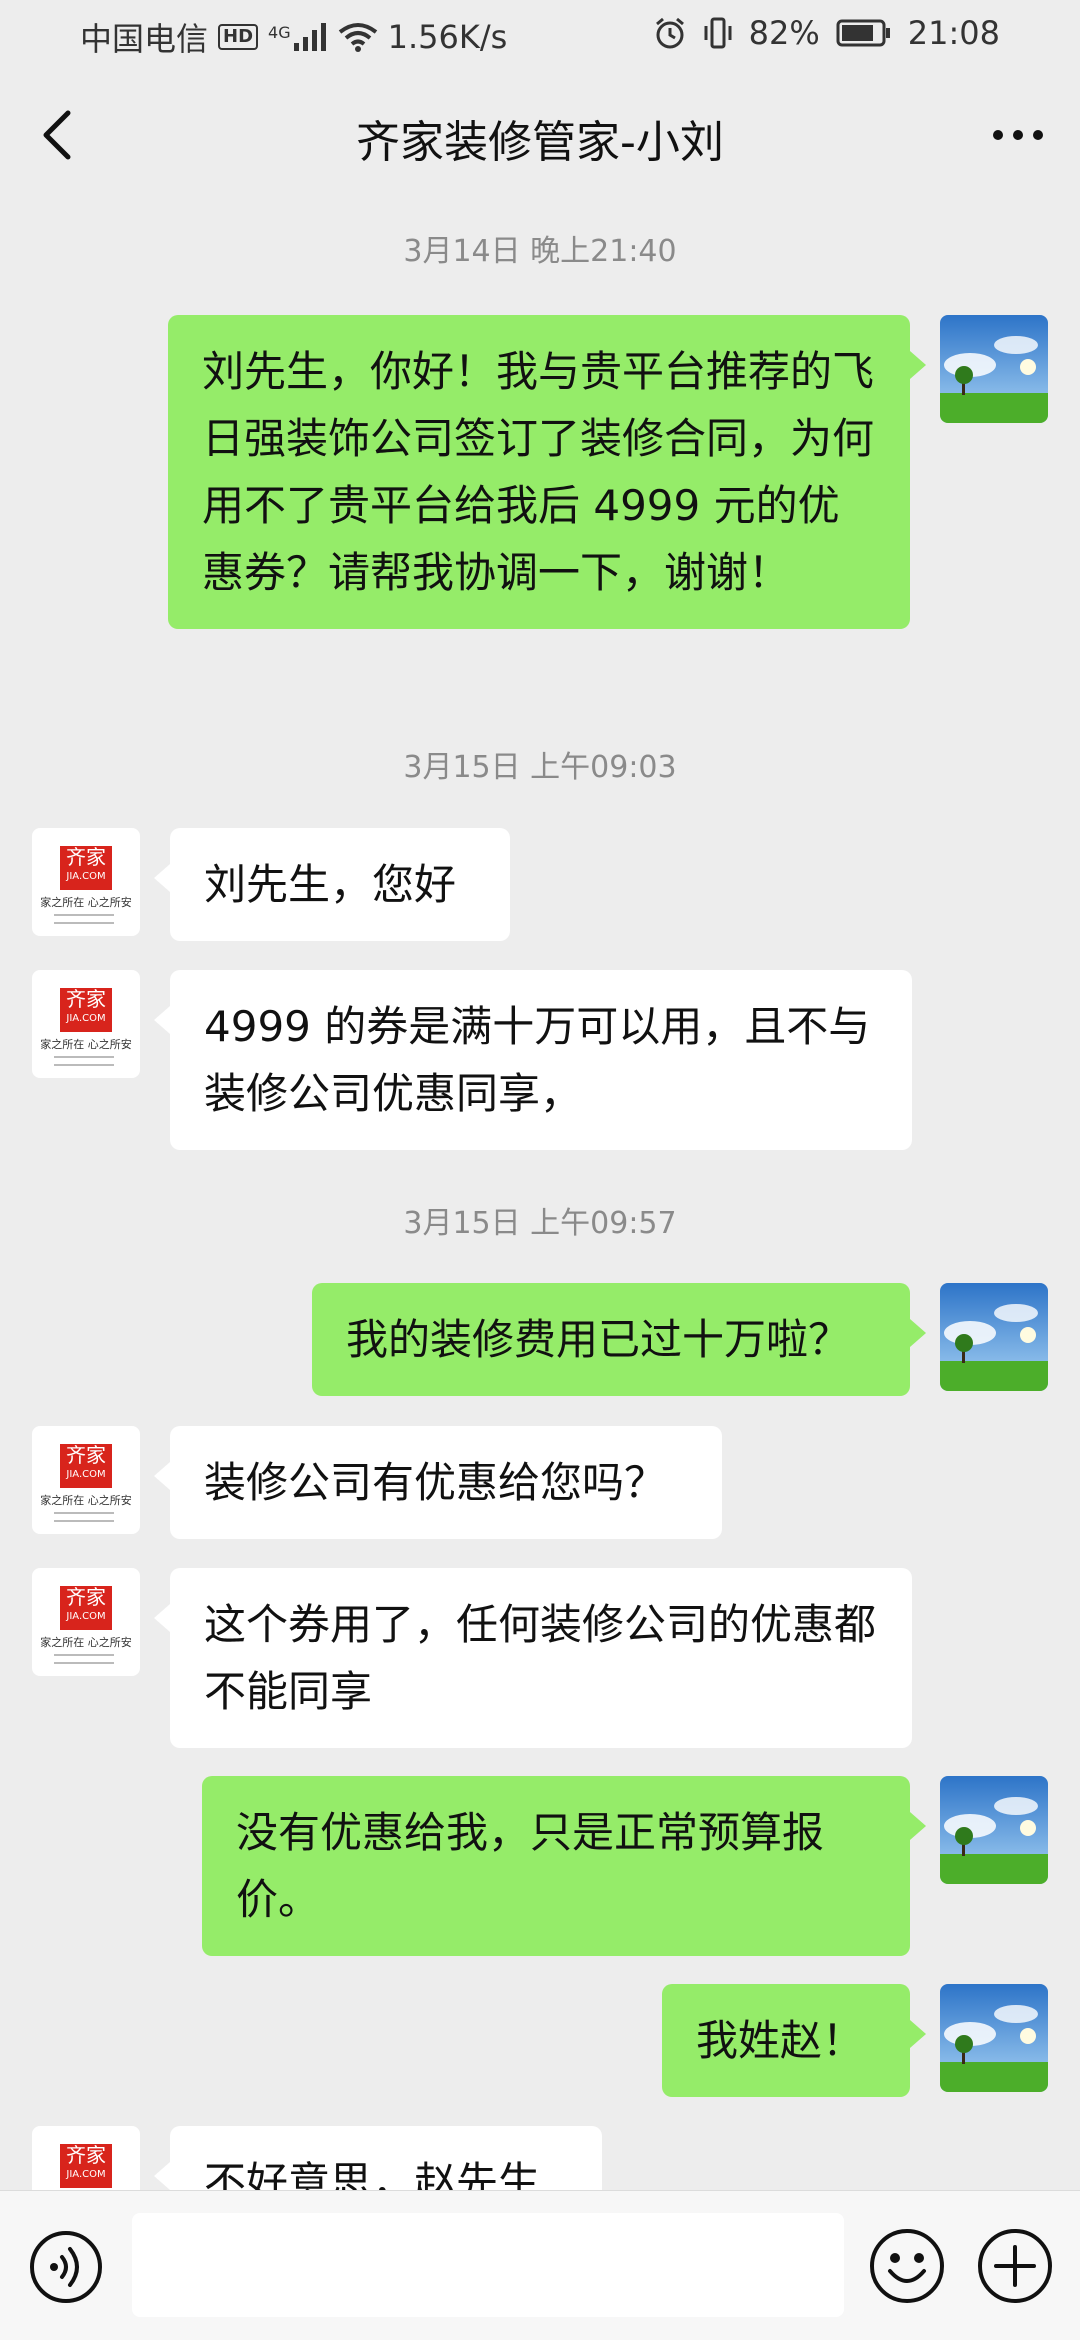  I want to click on input-bar, so click(540, 2265).